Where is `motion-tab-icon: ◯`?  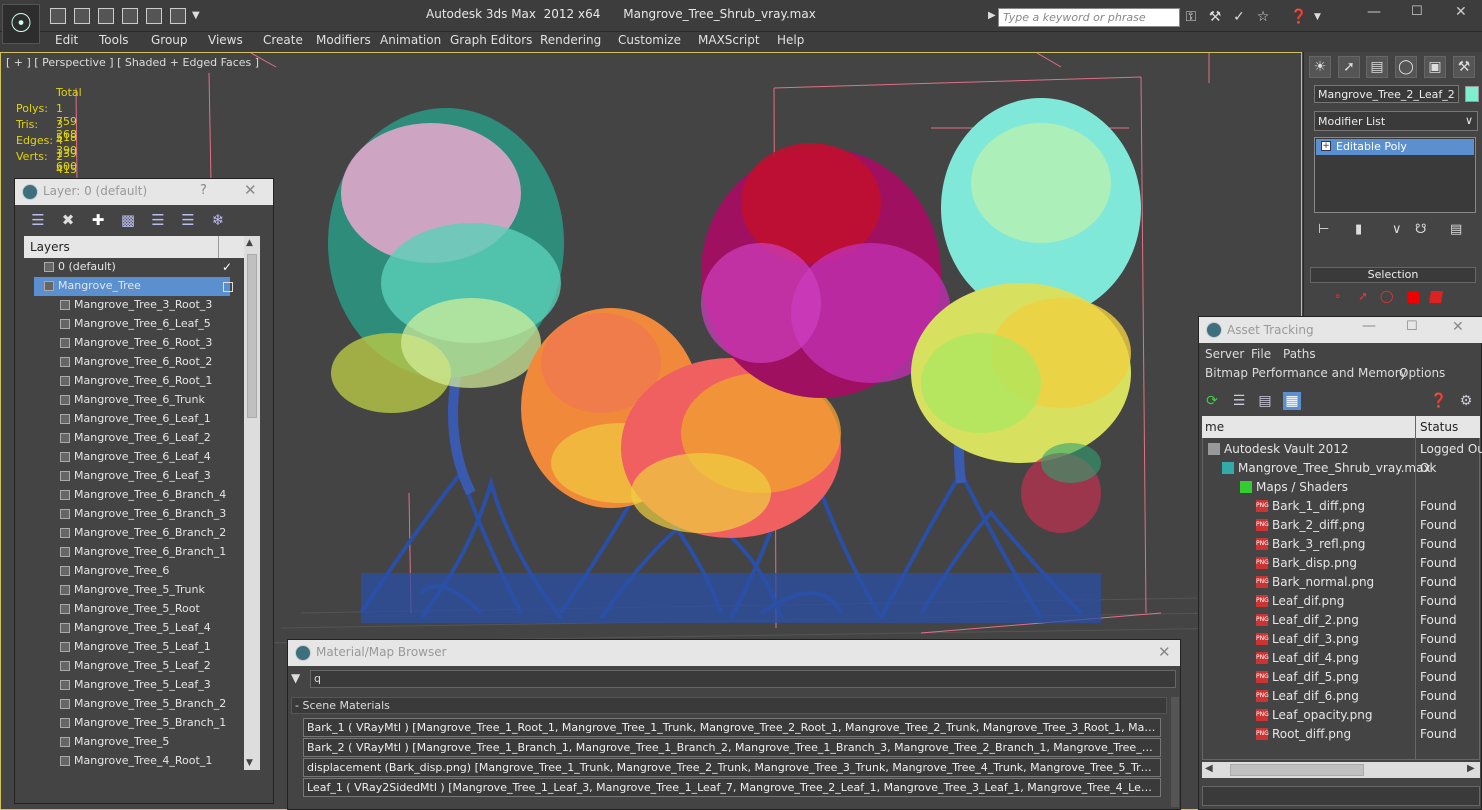
motion-tab-icon: ◯ is located at coordinates (1406, 67).